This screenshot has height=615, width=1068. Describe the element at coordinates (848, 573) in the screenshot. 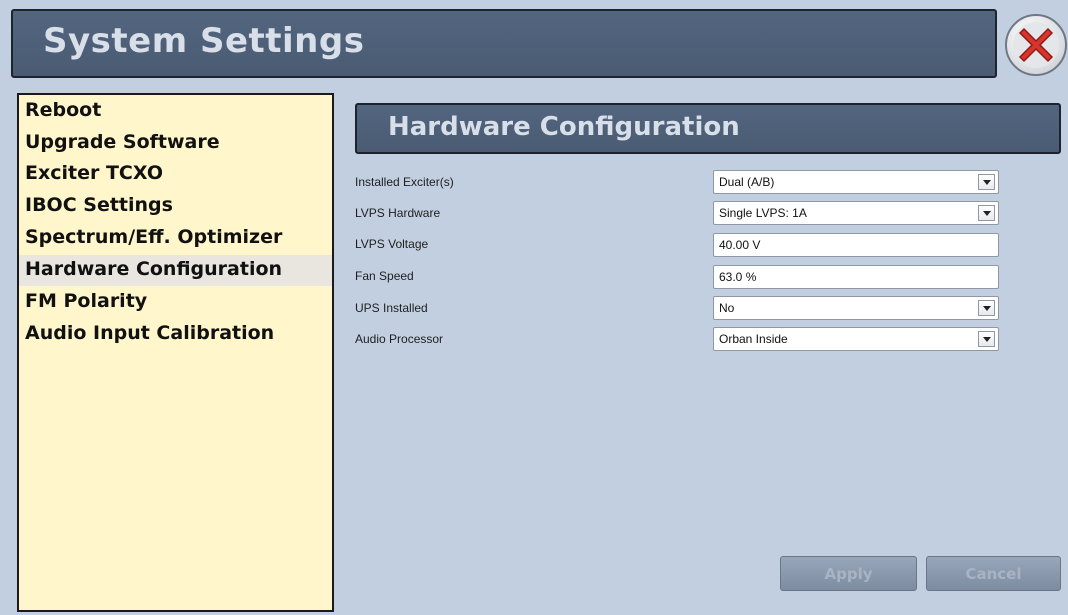

I see `apply-button: Apply` at that location.